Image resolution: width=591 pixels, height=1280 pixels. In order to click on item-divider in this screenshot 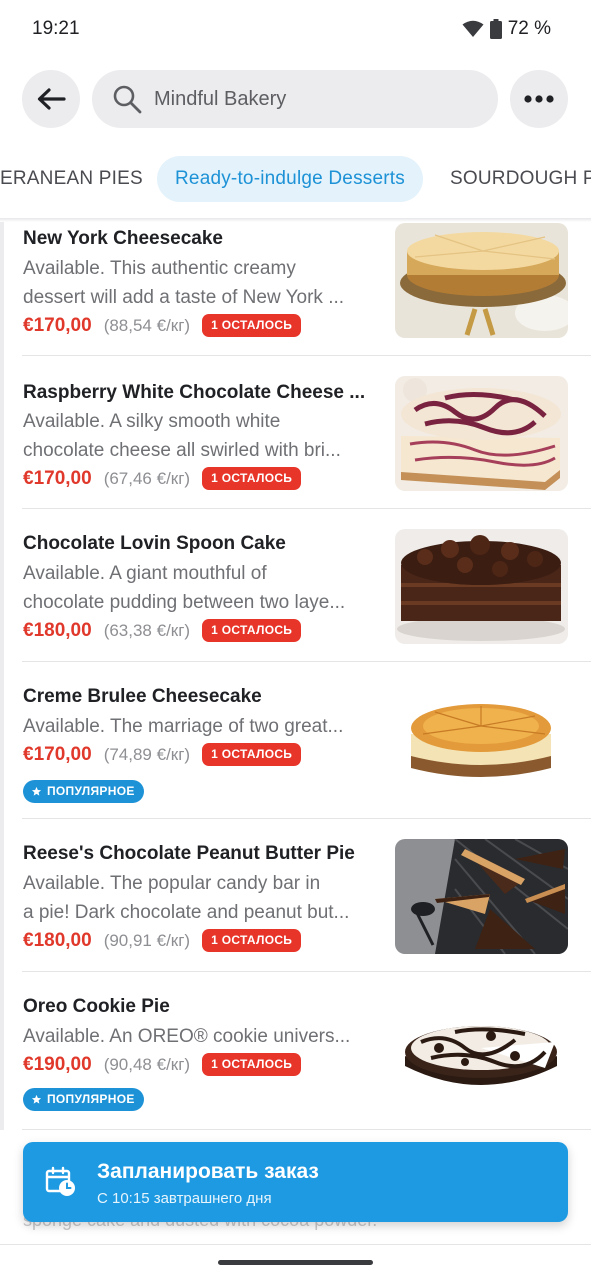, I will do `click(306, 1129)`.